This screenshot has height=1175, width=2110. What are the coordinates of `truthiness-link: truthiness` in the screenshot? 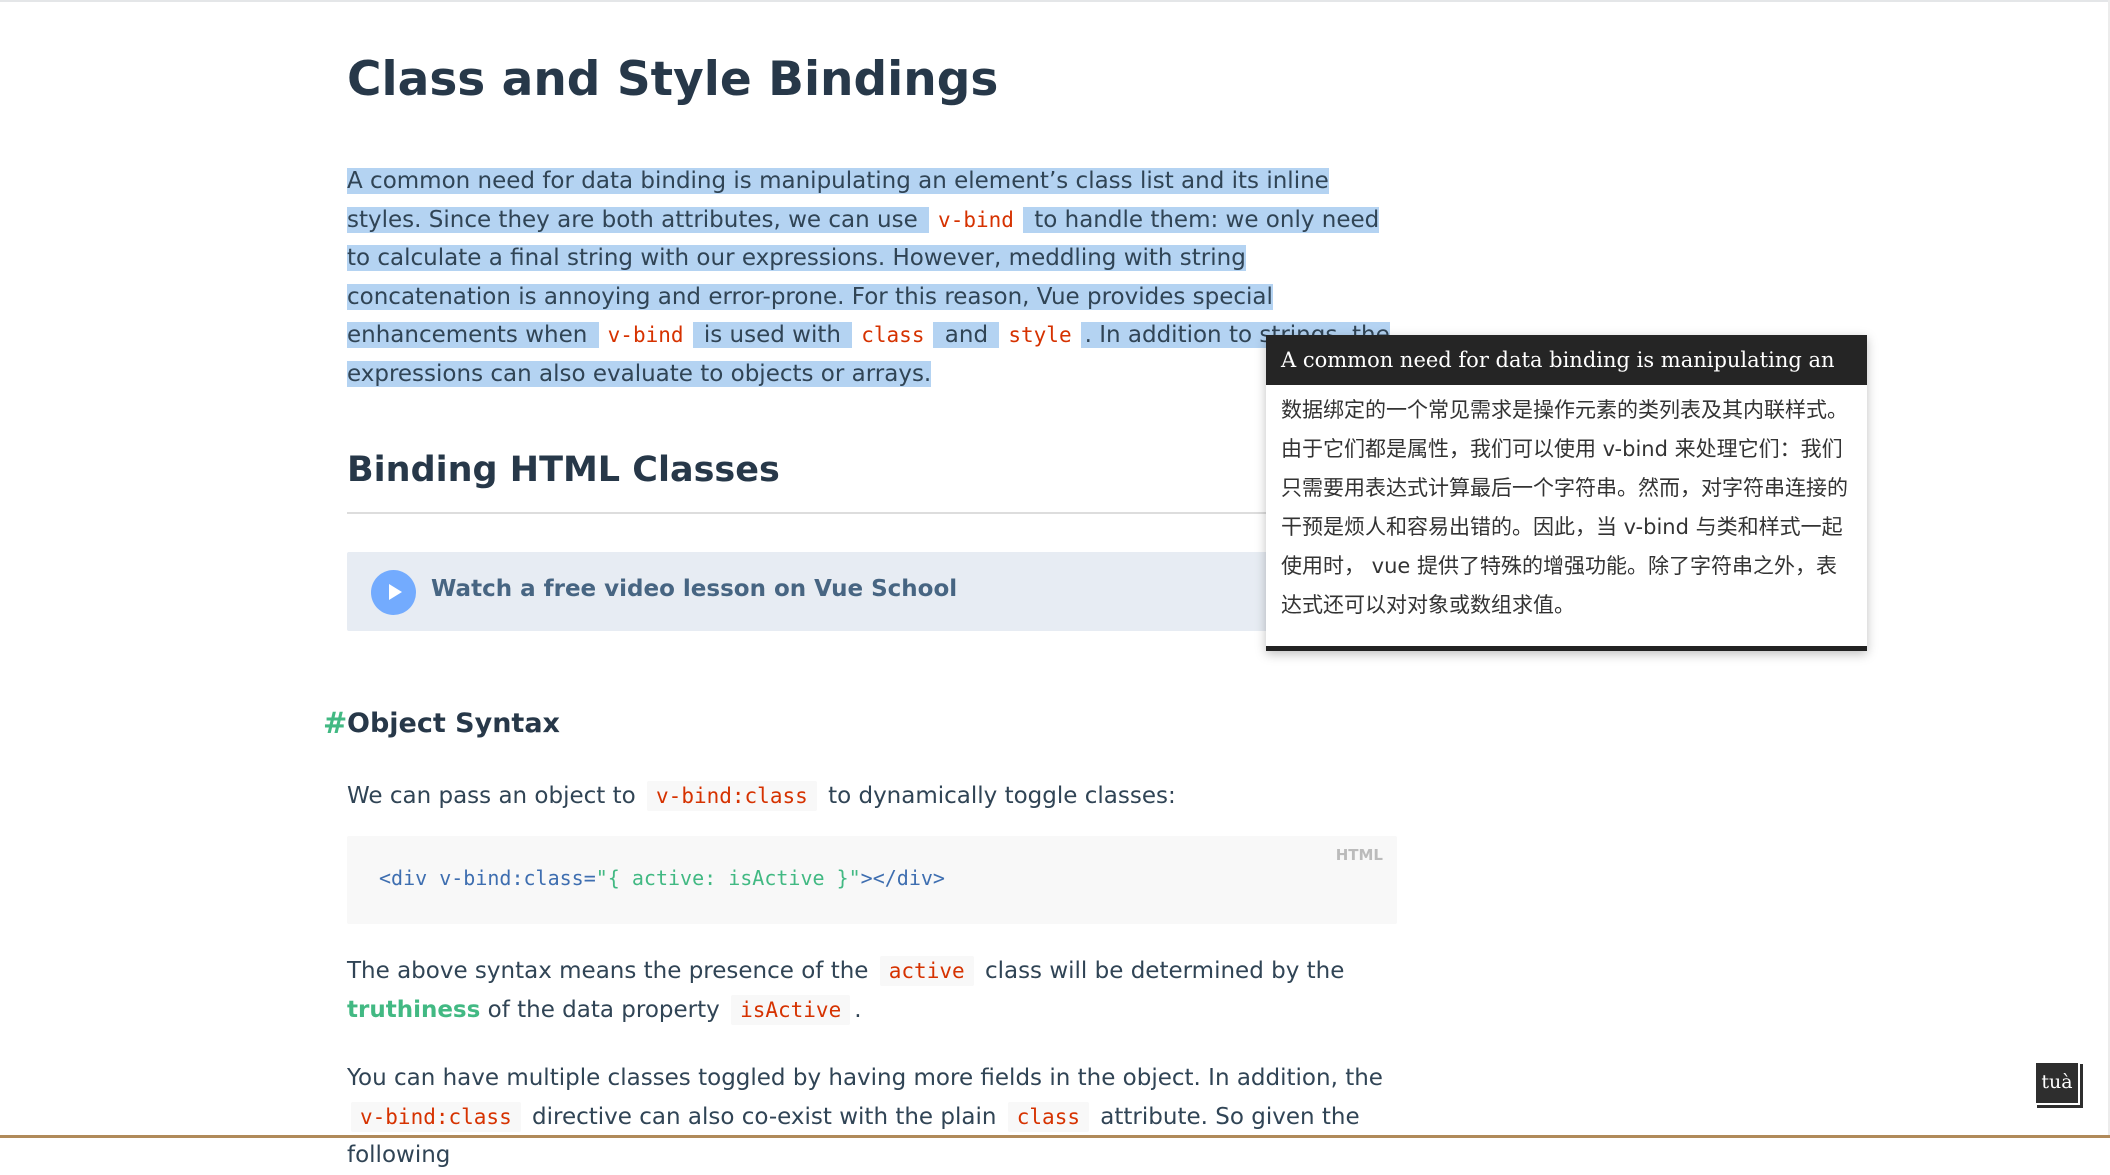 It's located at (413, 1010).